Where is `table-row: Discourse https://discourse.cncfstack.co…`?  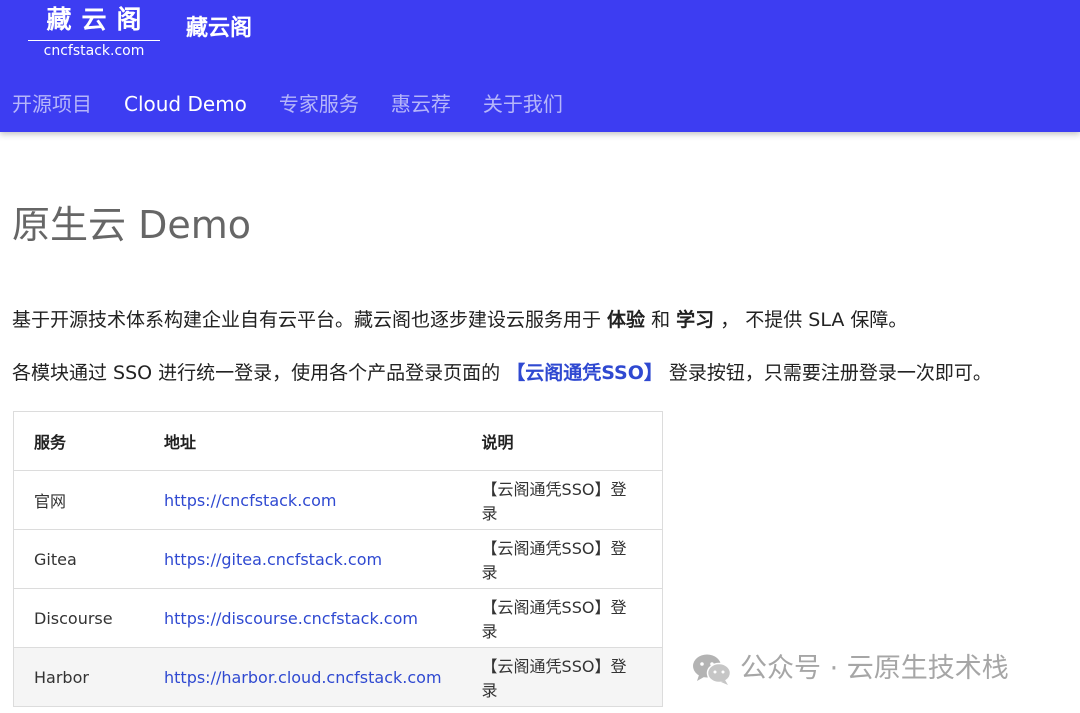
table-row: Discourse https://discourse.cncfstack.co… is located at coordinates (338, 618).